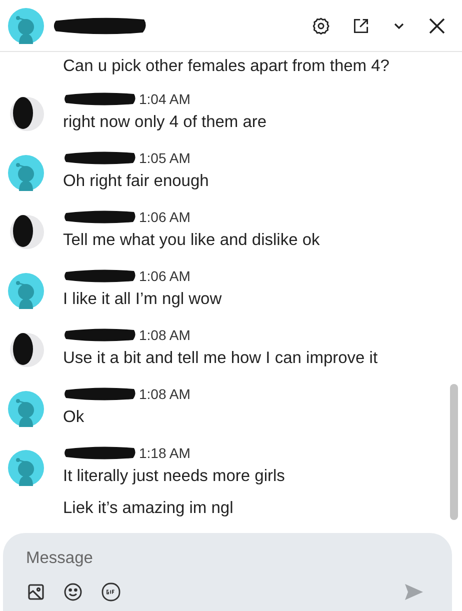  What do you see at coordinates (74, 417) in the screenshot?
I see `message-text: Ok` at bounding box center [74, 417].